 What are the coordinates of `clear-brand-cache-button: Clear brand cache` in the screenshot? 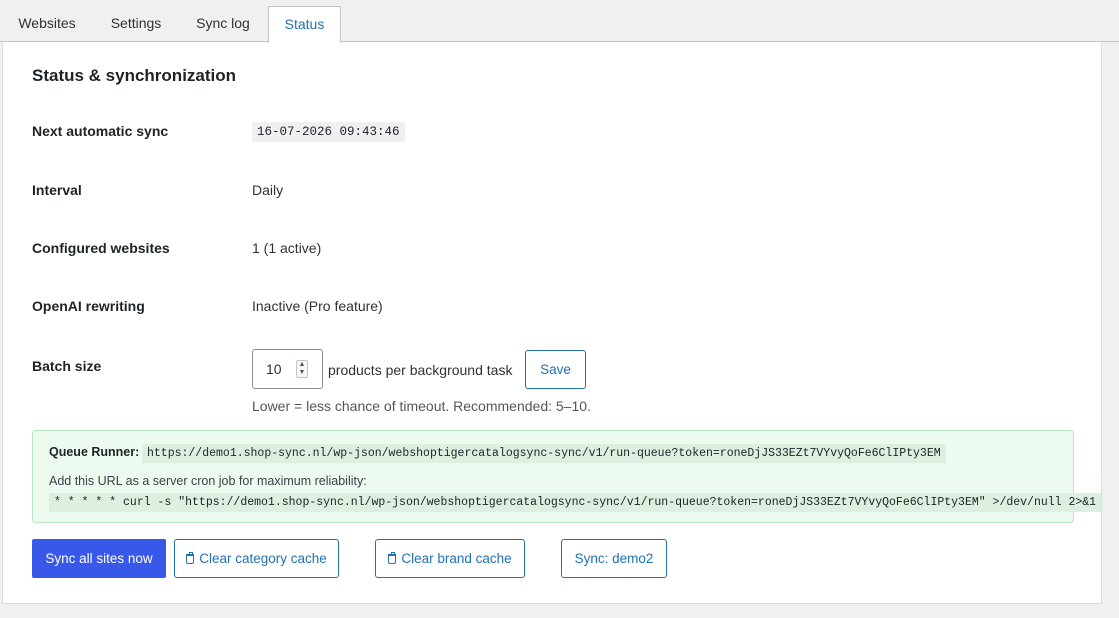 It's located at (450, 558).